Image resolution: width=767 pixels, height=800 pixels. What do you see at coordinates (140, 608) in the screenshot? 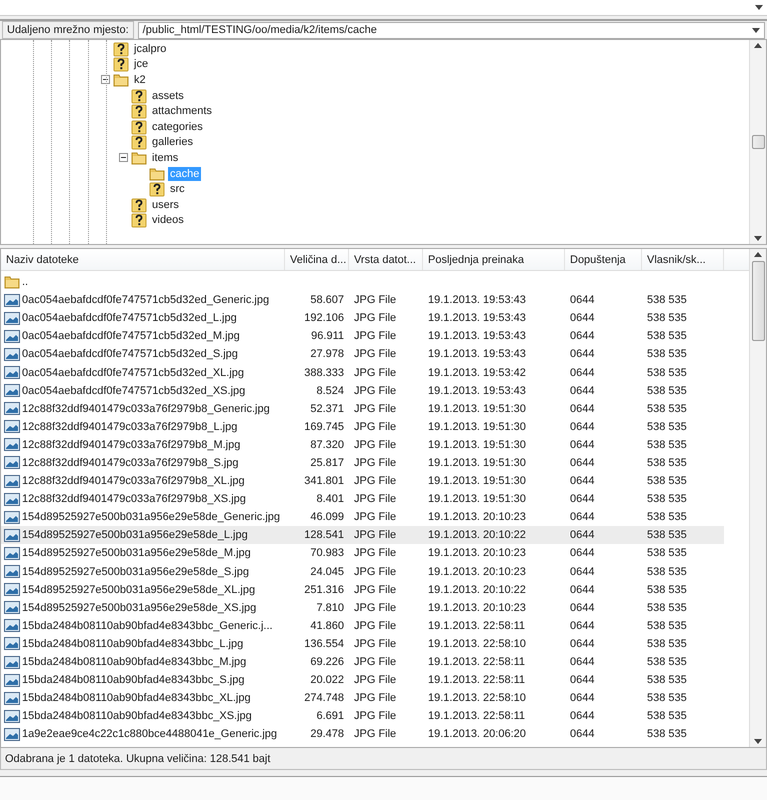
I see `file-name: 154d89525927e500b031a956e29e58de_XS.jpg` at bounding box center [140, 608].